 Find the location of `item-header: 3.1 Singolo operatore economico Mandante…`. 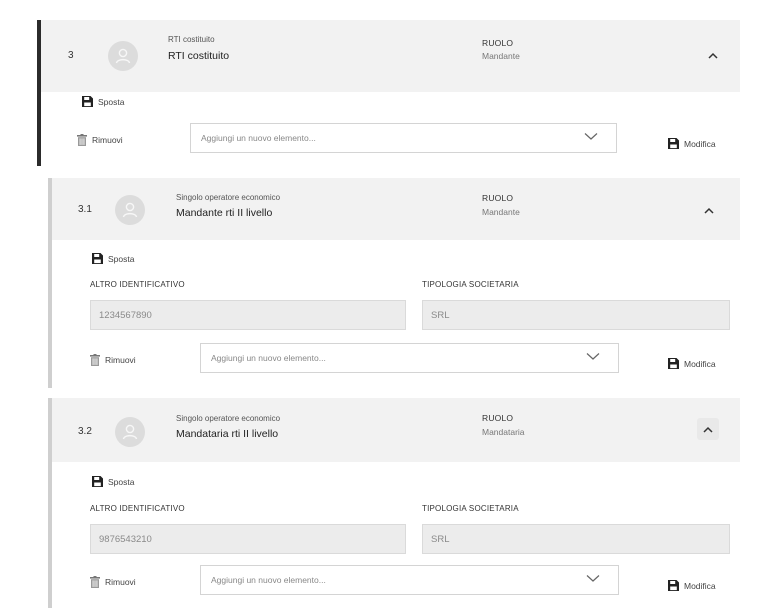

item-header: 3.1 Singolo operatore economico Mandante… is located at coordinates (396, 209).